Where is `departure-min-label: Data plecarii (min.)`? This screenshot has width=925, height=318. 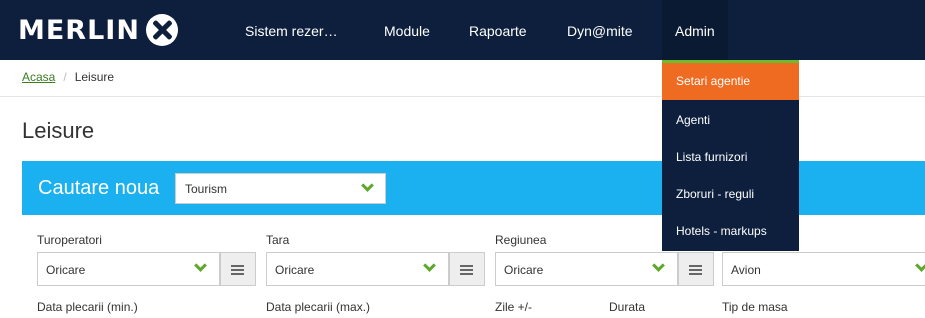 departure-min-label: Data plecarii (min.) is located at coordinates (87, 307).